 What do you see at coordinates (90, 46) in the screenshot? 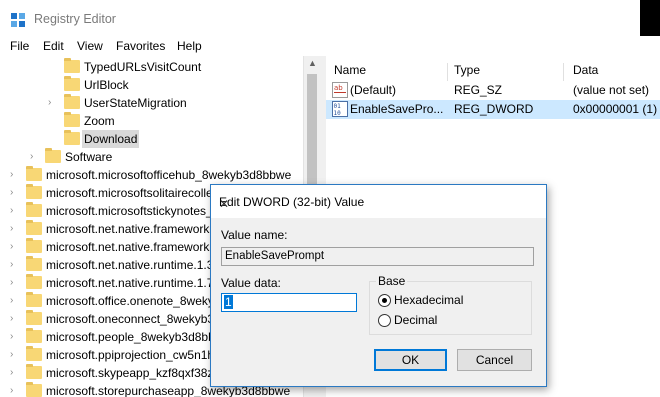
I see `menu-view: View` at bounding box center [90, 46].